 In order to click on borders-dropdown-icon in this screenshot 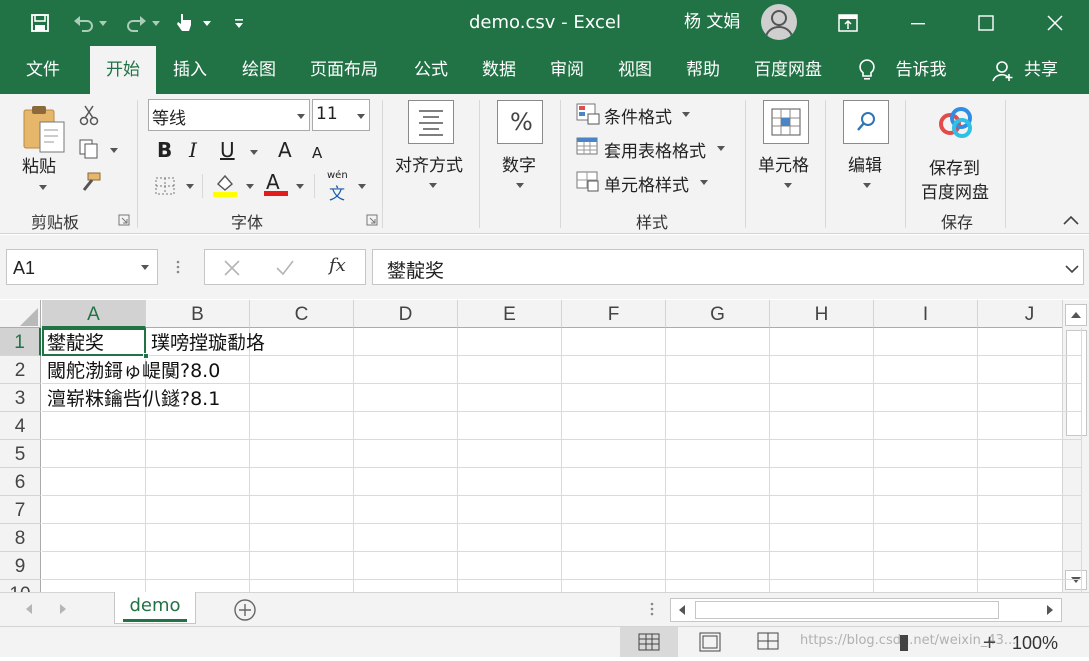, I will do `click(190, 186)`.